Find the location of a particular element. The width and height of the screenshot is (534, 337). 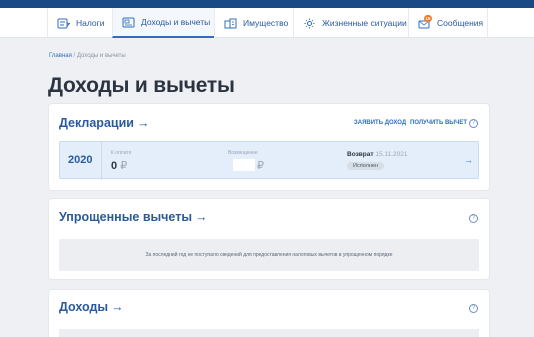

top-brand-bar is located at coordinates (267, 4).